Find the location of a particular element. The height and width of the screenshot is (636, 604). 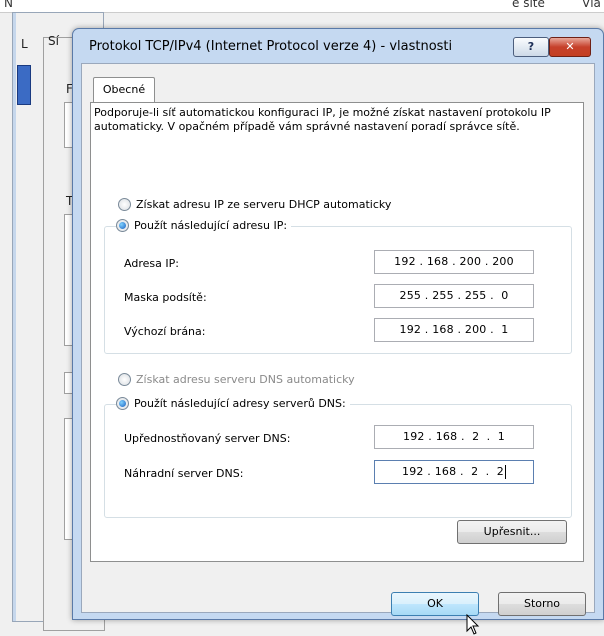

close-icon: ✕ is located at coordinates (570, 46).